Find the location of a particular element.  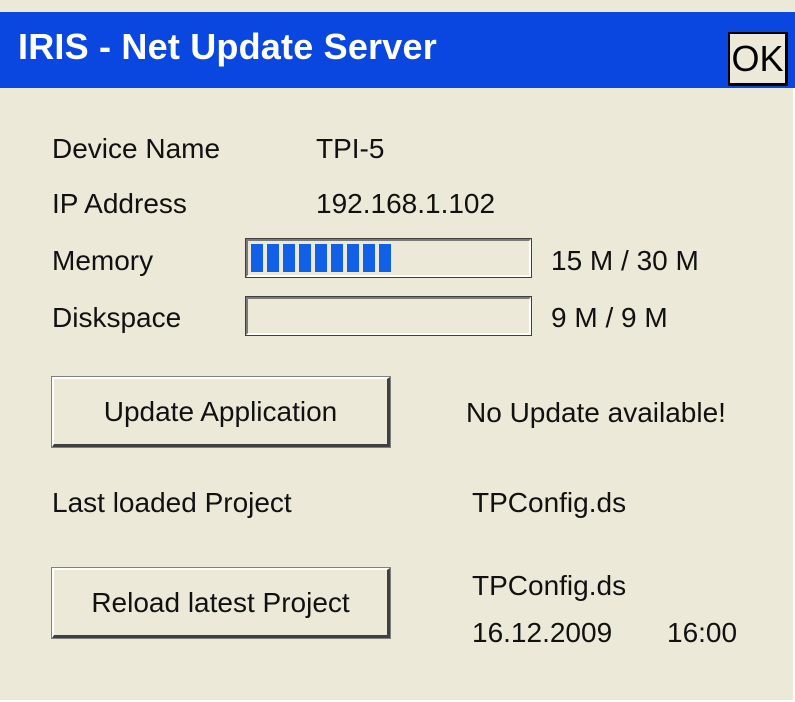

last-loaded-project-value: TPConfig.ds is located at coordinates (549, 502).